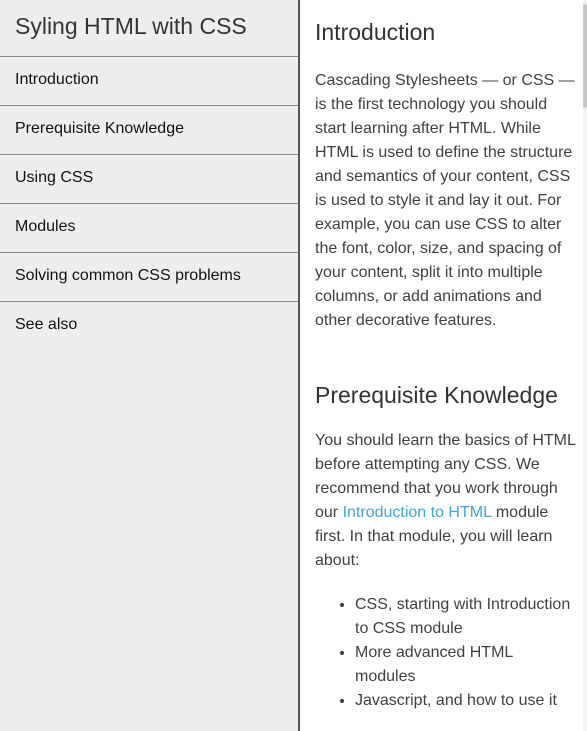 The image size is (587, 731). I want to click on sidebar-item-introduction: Introduction, so click(149, 81).